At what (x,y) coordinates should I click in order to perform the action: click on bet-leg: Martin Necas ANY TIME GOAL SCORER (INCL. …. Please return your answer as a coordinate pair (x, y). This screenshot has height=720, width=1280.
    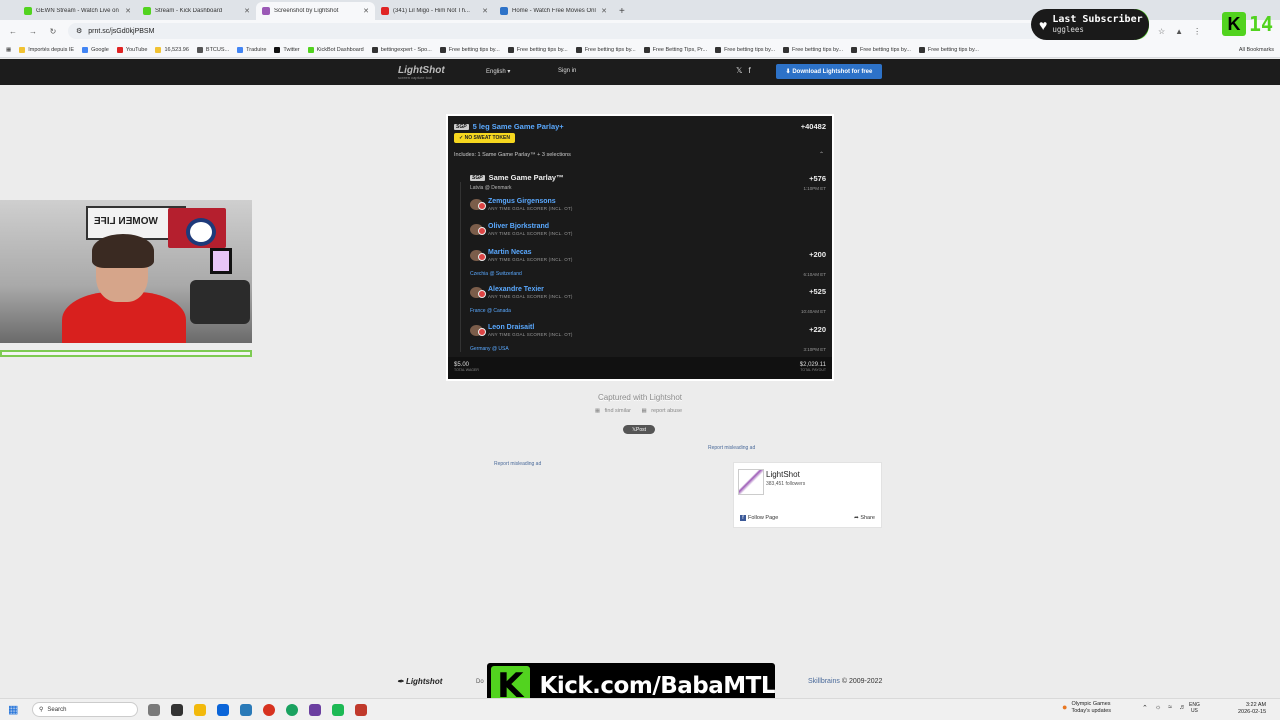
    Looking at the image, I should click on (521, 255).